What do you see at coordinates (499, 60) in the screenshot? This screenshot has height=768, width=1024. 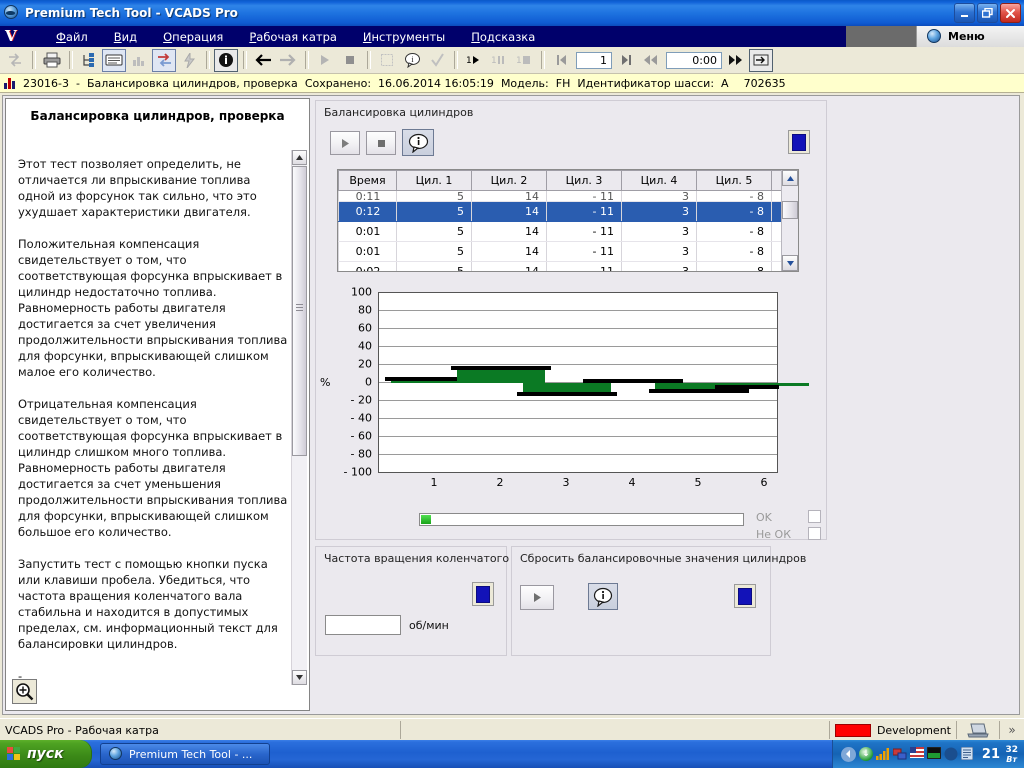 I see `step-pause-icon: 1` at bounding box center [499, 60].